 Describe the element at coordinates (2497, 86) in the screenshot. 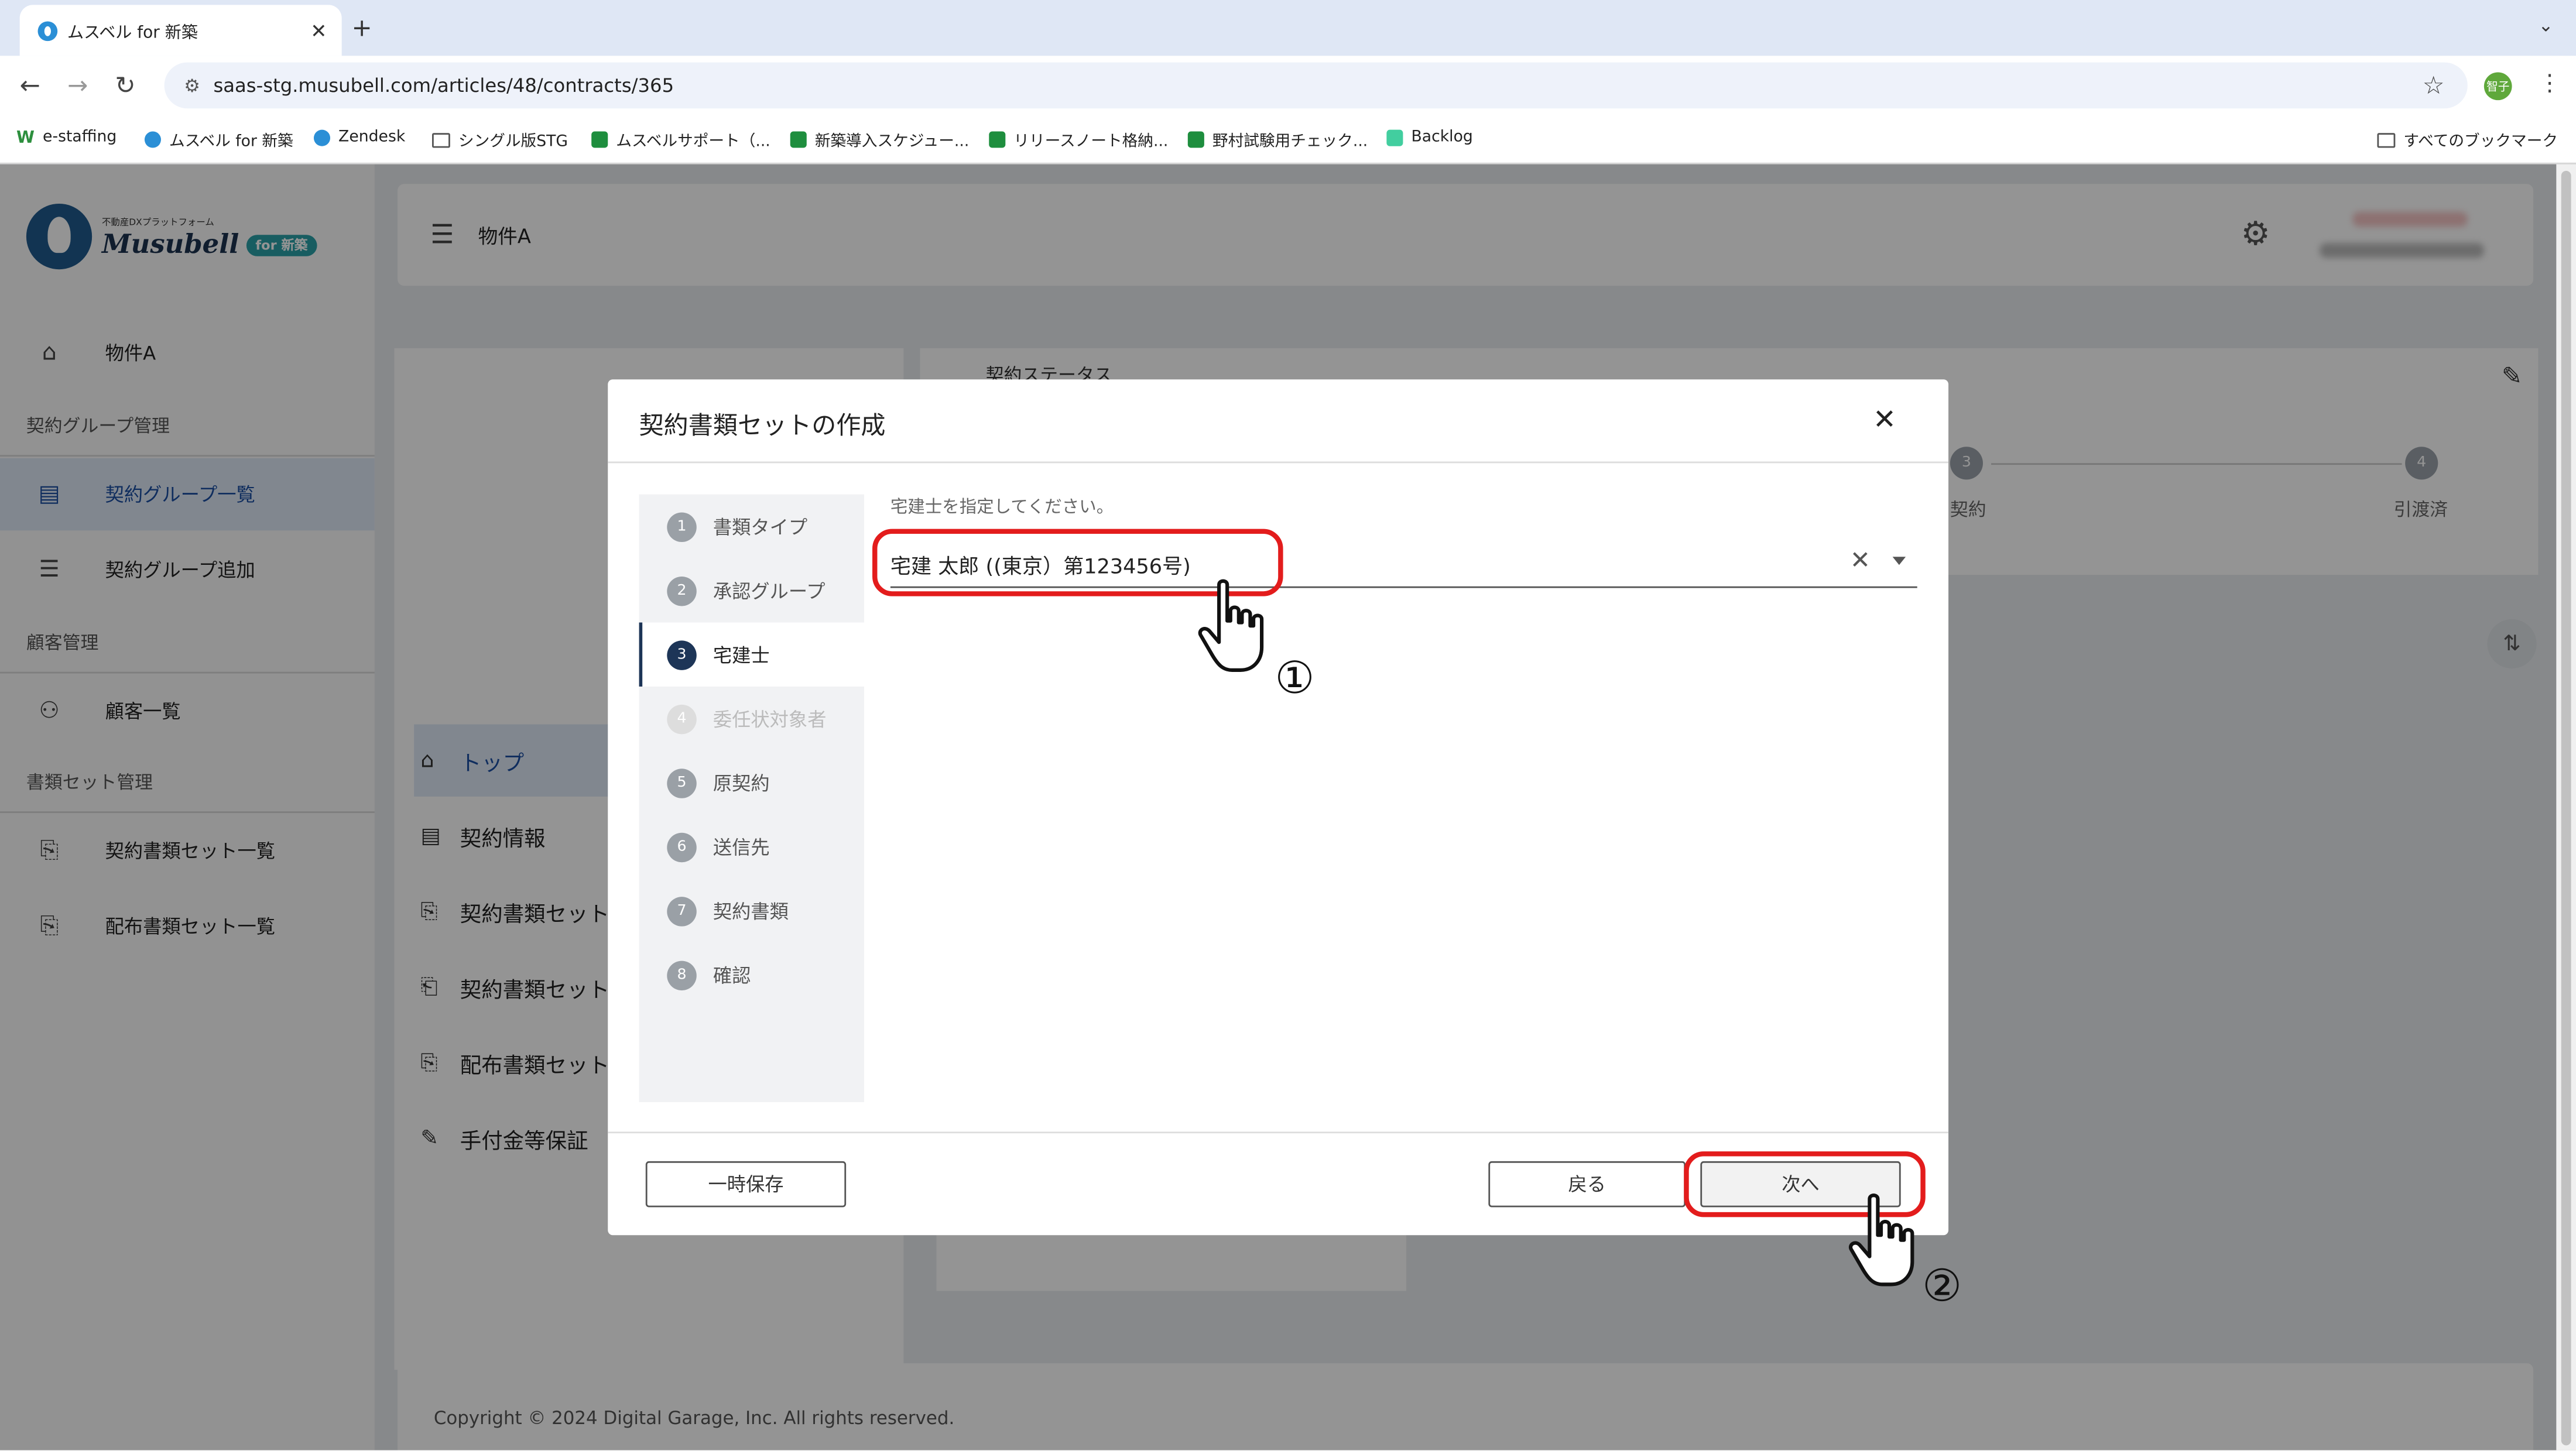

I see `profile-avatar: 智子` at that location.